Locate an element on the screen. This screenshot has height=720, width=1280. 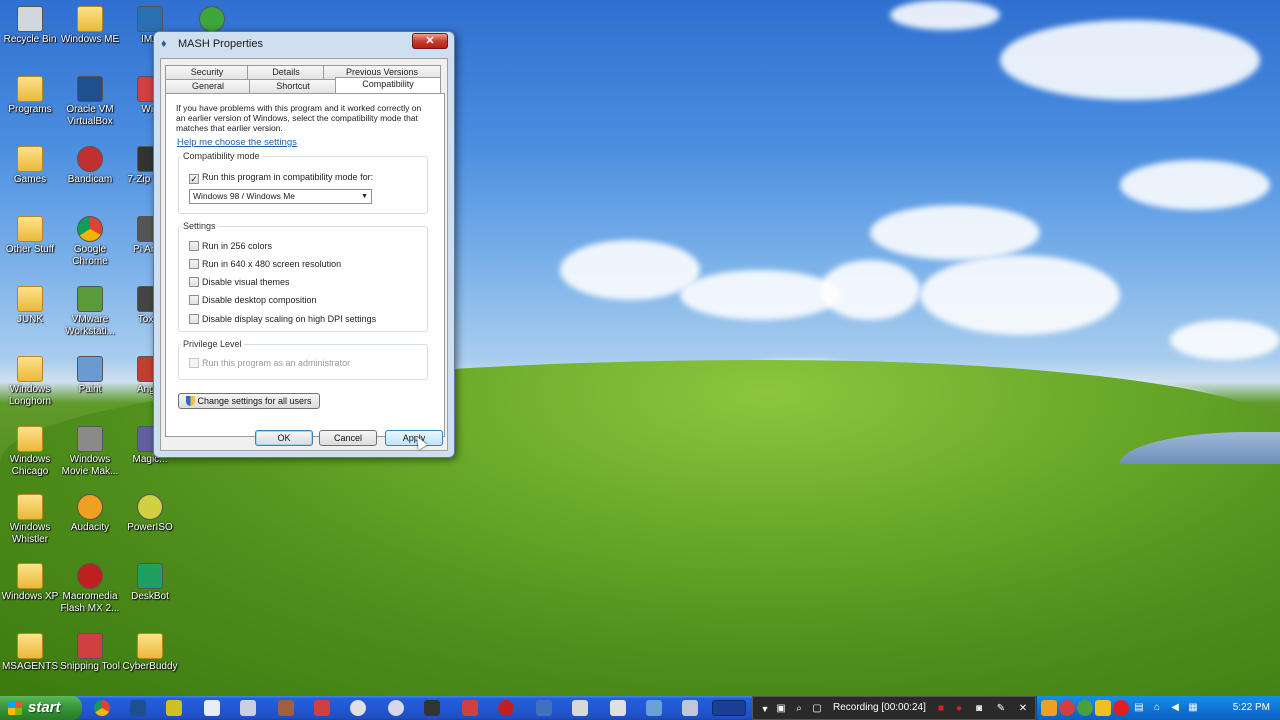
cancel-button: Cancel is located at coordinates (348, 438).